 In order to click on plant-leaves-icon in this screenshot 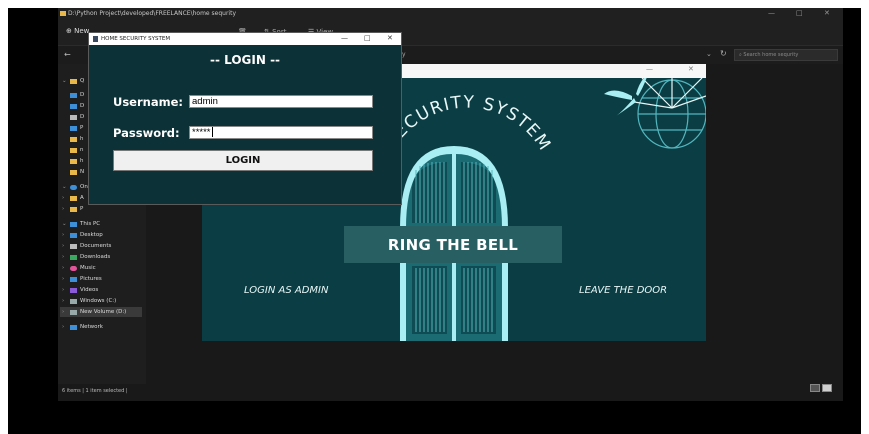, I will do `click(625, 97)`.